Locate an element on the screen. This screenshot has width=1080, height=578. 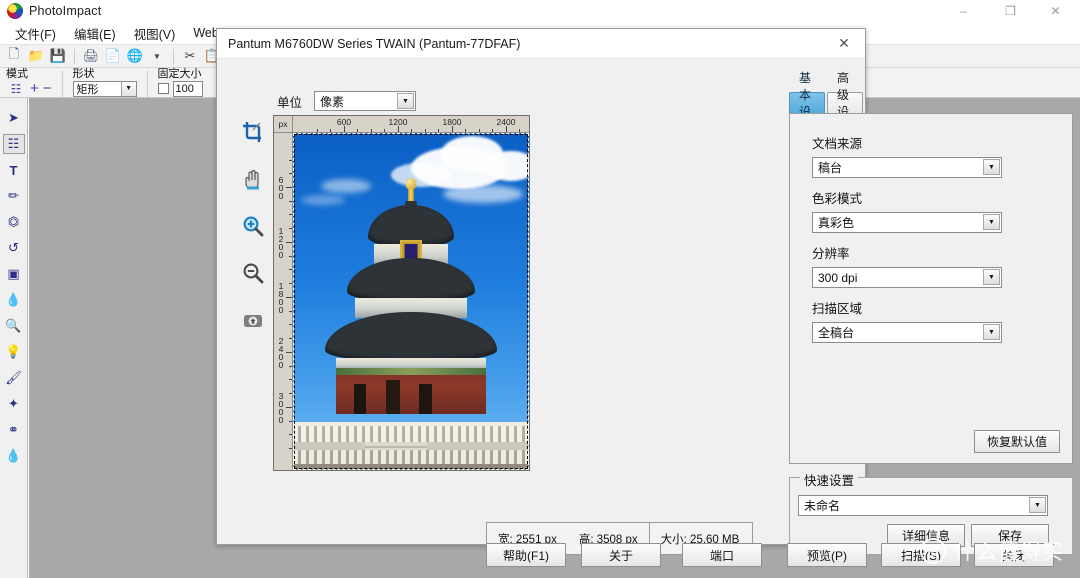
cloud-shape is located at coordinates (507, 166).